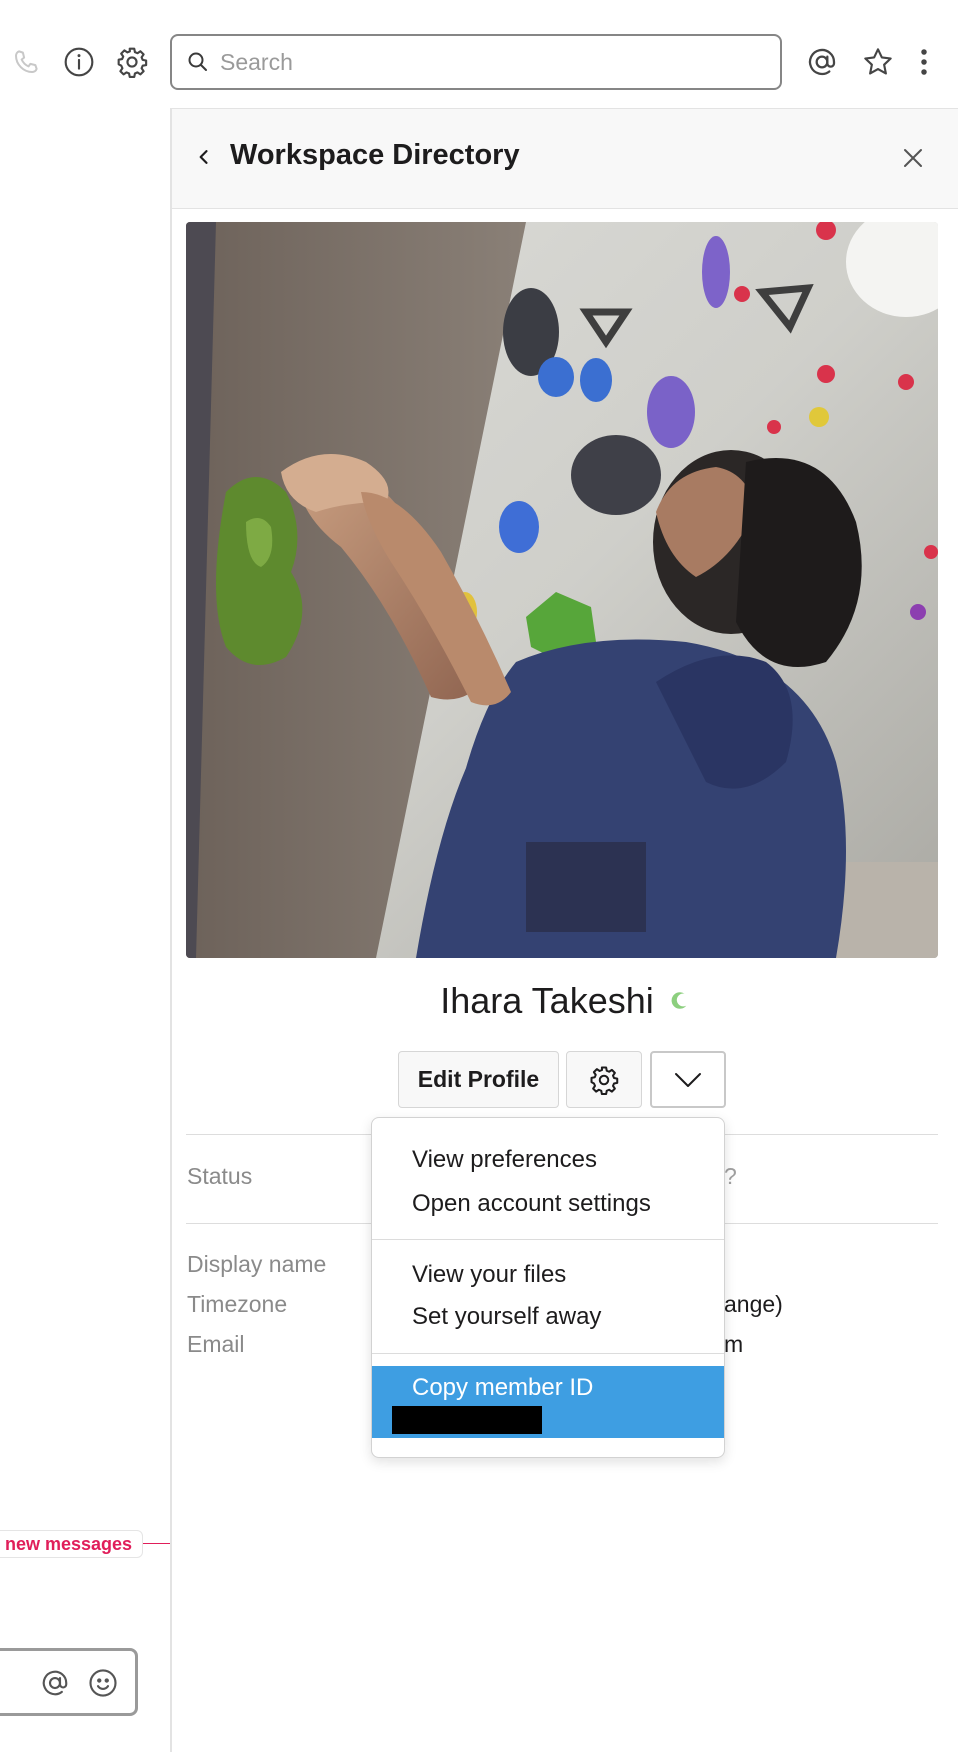 The width and height of the screenshot is (958, 1752). I want to click on chevron-left-icon, so click(204, 157).